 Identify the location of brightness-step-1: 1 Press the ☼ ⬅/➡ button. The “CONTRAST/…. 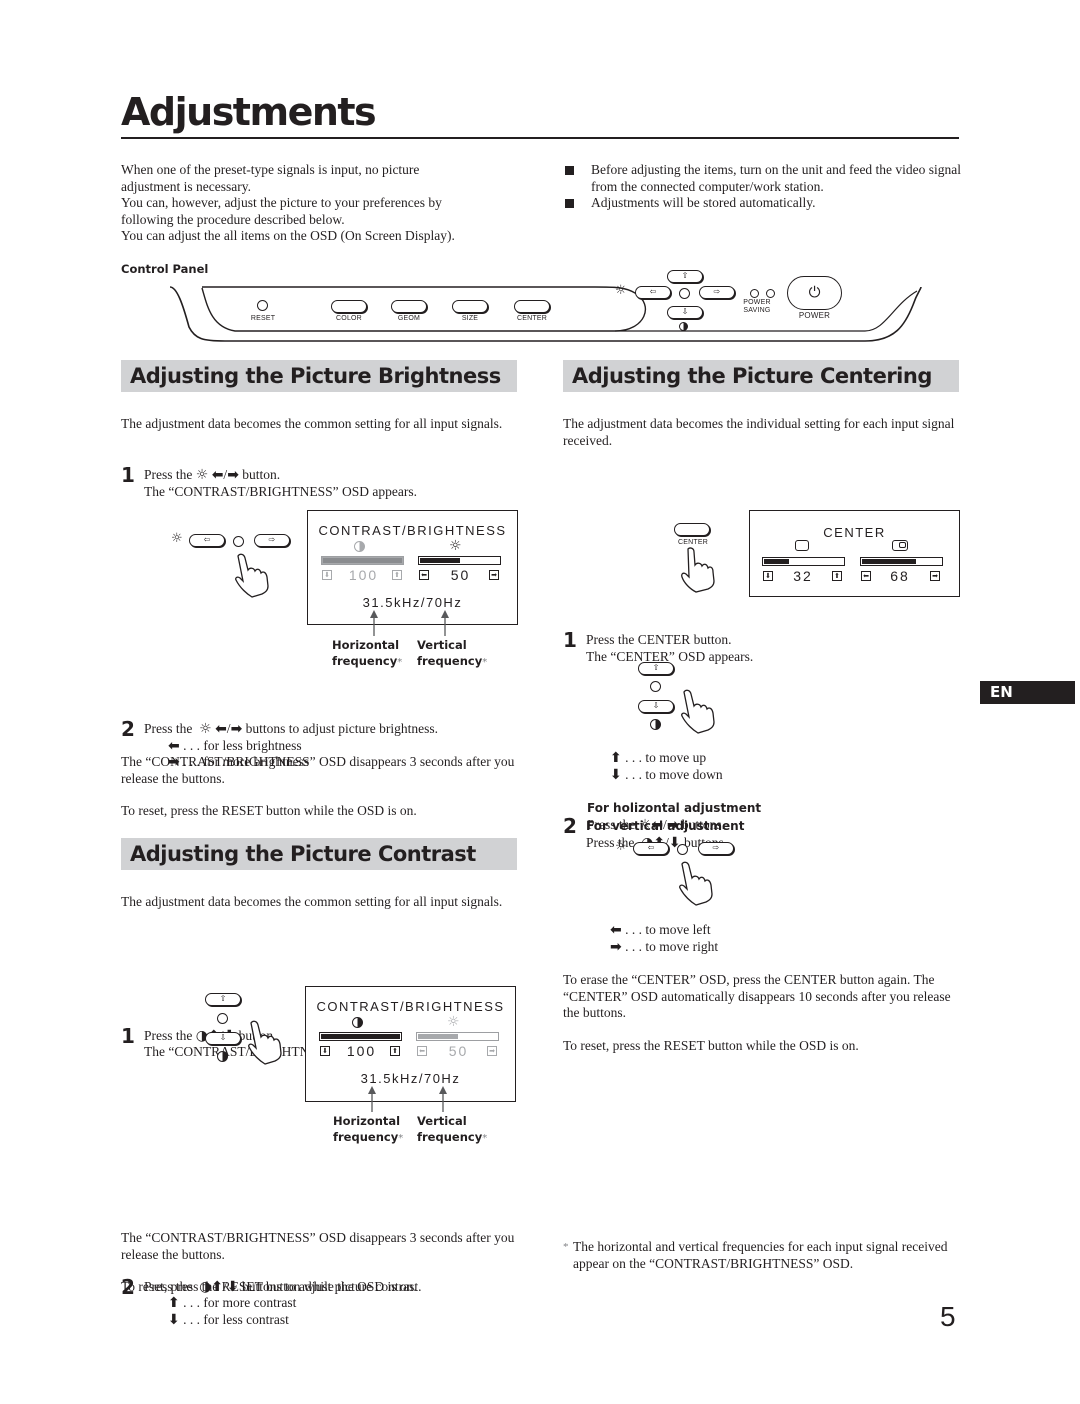
(326, 482).